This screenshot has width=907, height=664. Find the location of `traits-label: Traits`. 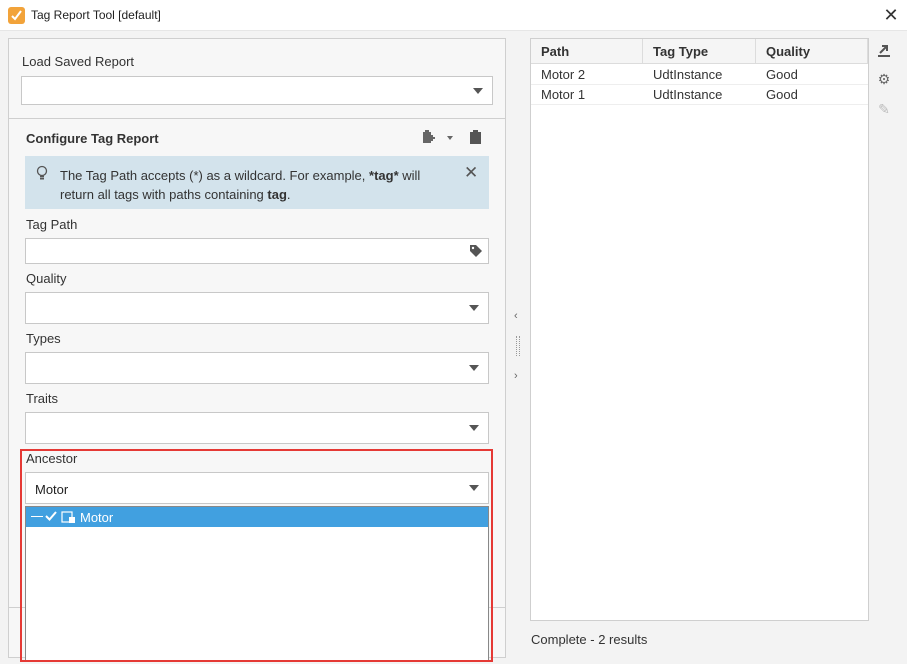

traits-label: Traits is located at coordinates (42, 398).